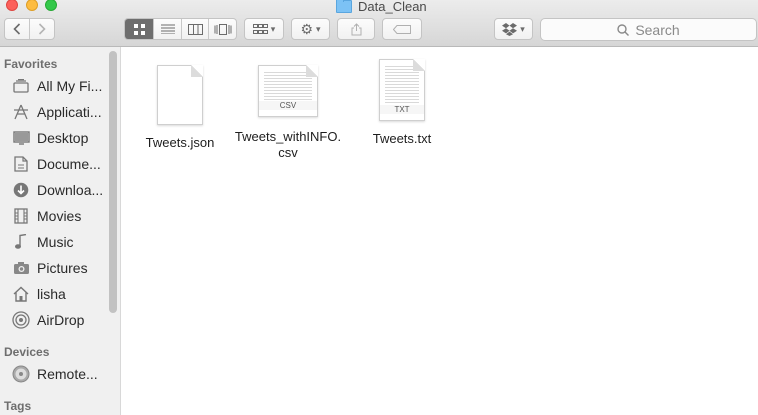 Image resolution: width=758 pixels, height=415 pixels. I want to click on sidebar-item-music: Music, so click(56, 242).